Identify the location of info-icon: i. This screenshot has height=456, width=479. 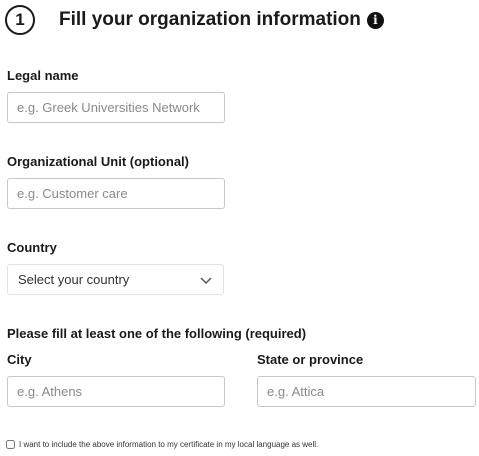
(375, 20).